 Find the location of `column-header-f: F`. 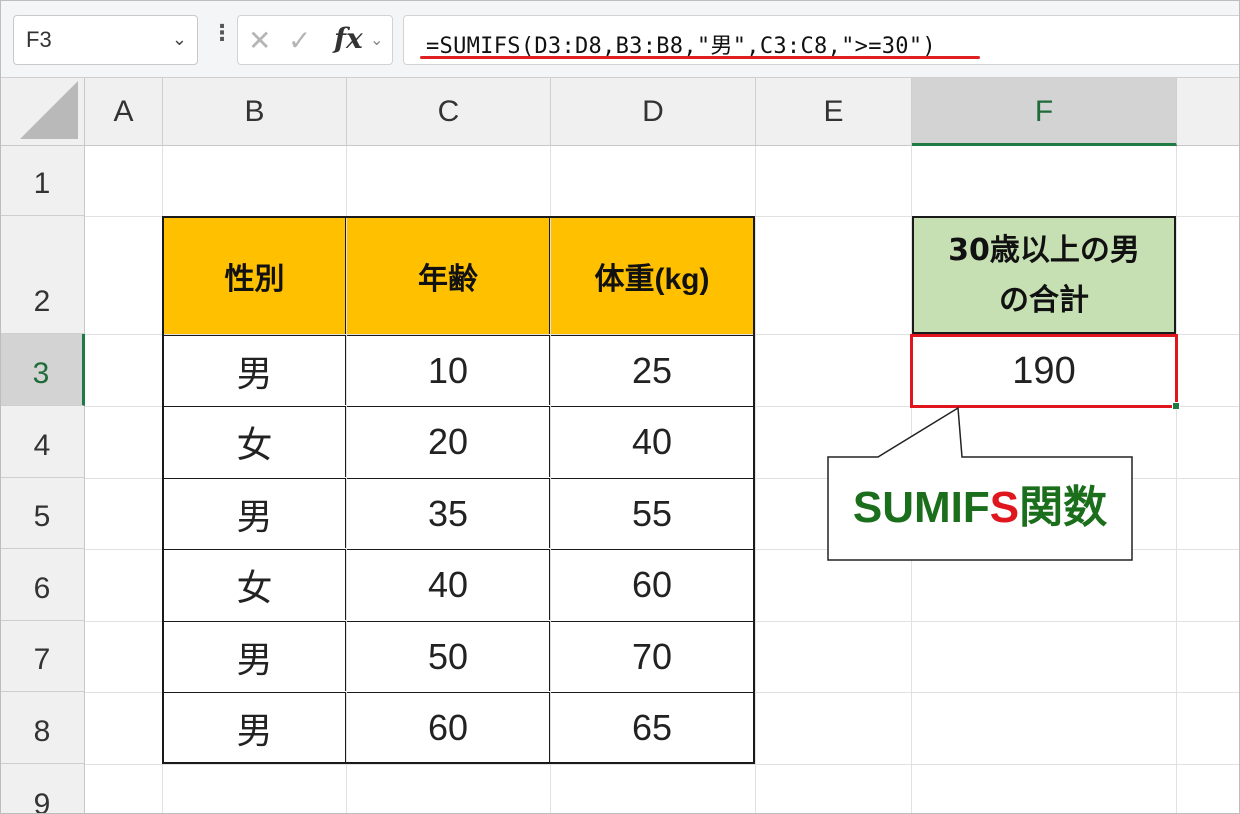

column-header-f: F is located at coordinates (1044, 112).